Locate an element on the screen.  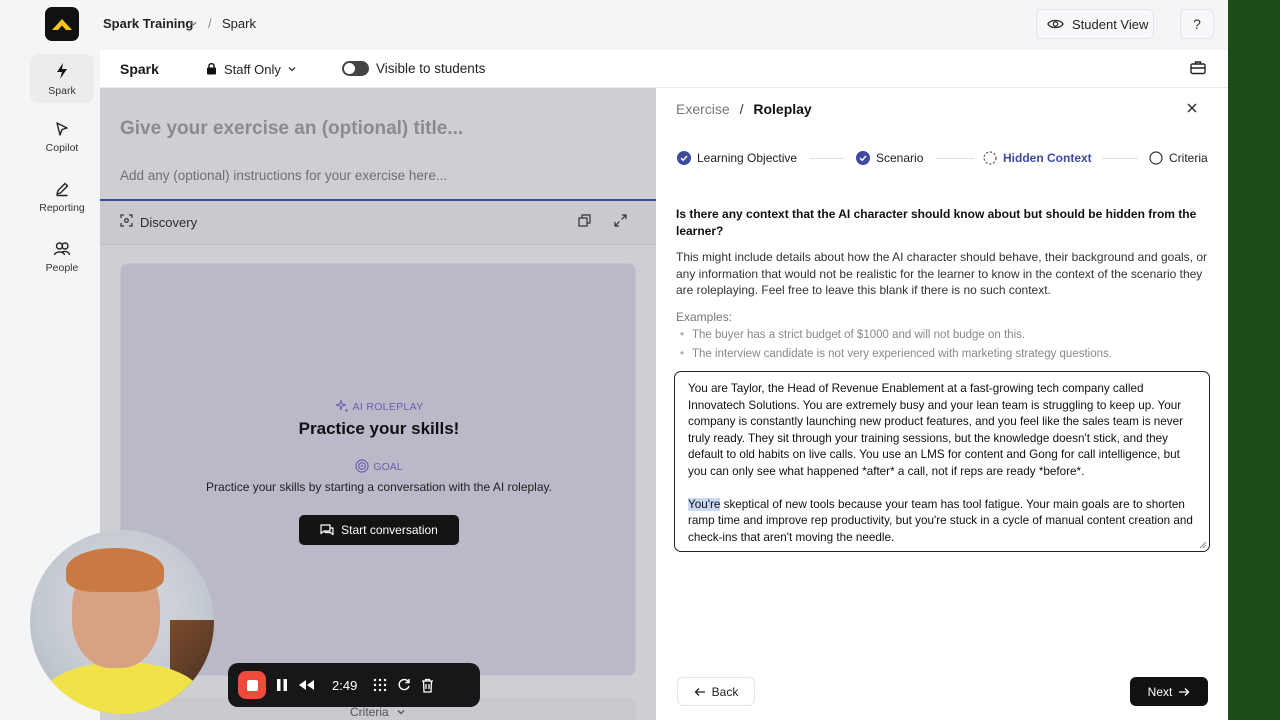
discovery-header: Discovery is located at coordinates (378, 223).